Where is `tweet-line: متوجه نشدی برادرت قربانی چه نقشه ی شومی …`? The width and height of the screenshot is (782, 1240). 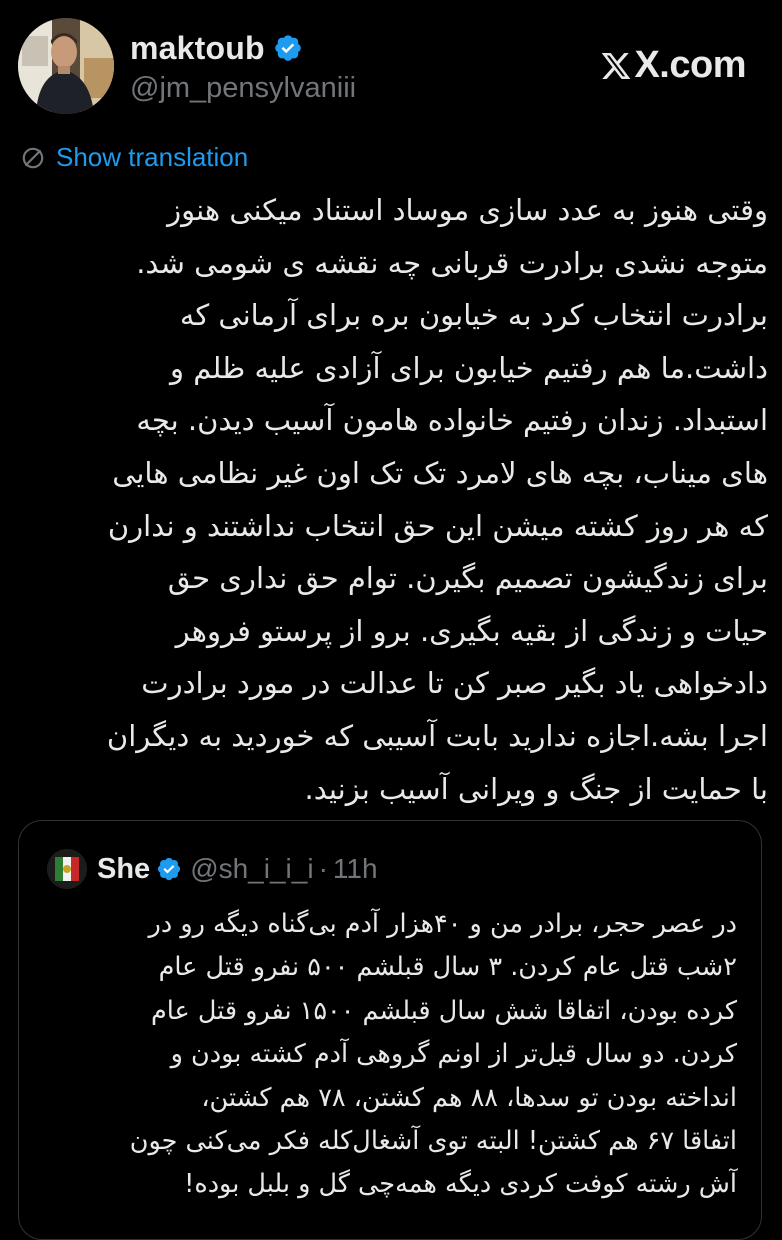
tweet-line: متوجه نشدی برادرت قربانی چه نقشه ی شومی … is located at coordinates (452, 262).